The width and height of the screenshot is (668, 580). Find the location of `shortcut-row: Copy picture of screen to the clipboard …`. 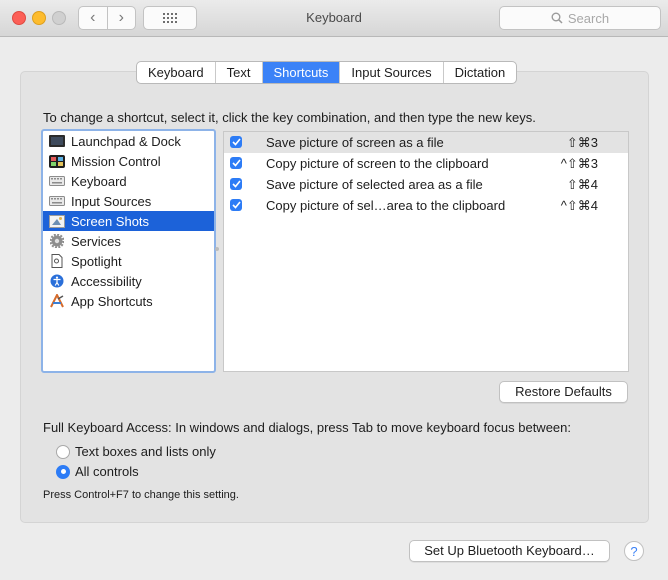

shortcut-row: Copy picture of screen to the clipboard … is located at coordinates (426, 163).